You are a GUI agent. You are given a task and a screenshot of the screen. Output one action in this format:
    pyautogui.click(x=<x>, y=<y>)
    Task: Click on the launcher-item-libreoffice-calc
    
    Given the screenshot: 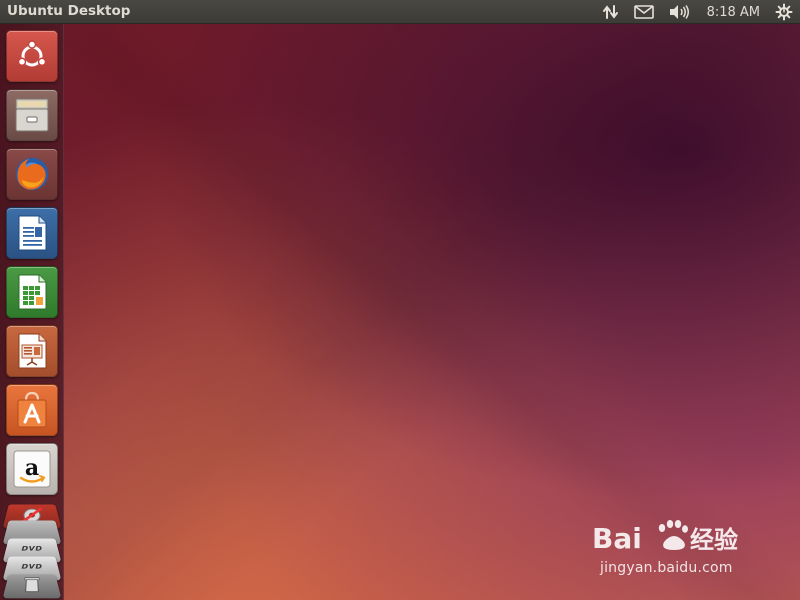 What is the action you would take?
    pyautogui.click(x=32, y=292)
    